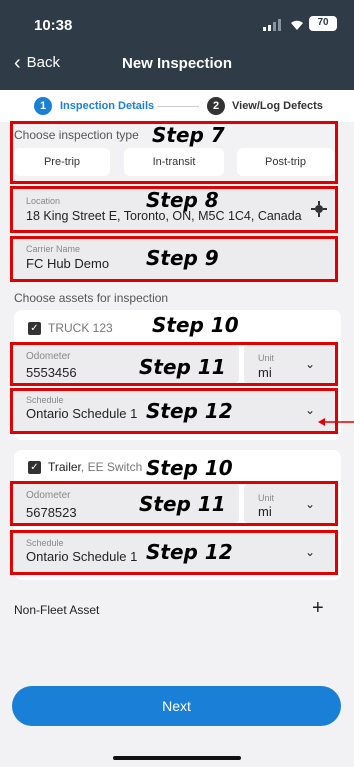 This screenshot has width=354, height=767. Describe the element at coordinates (189, 552) in the screenshot. I see `annotation-step12-trailer: Step 12` at that location.